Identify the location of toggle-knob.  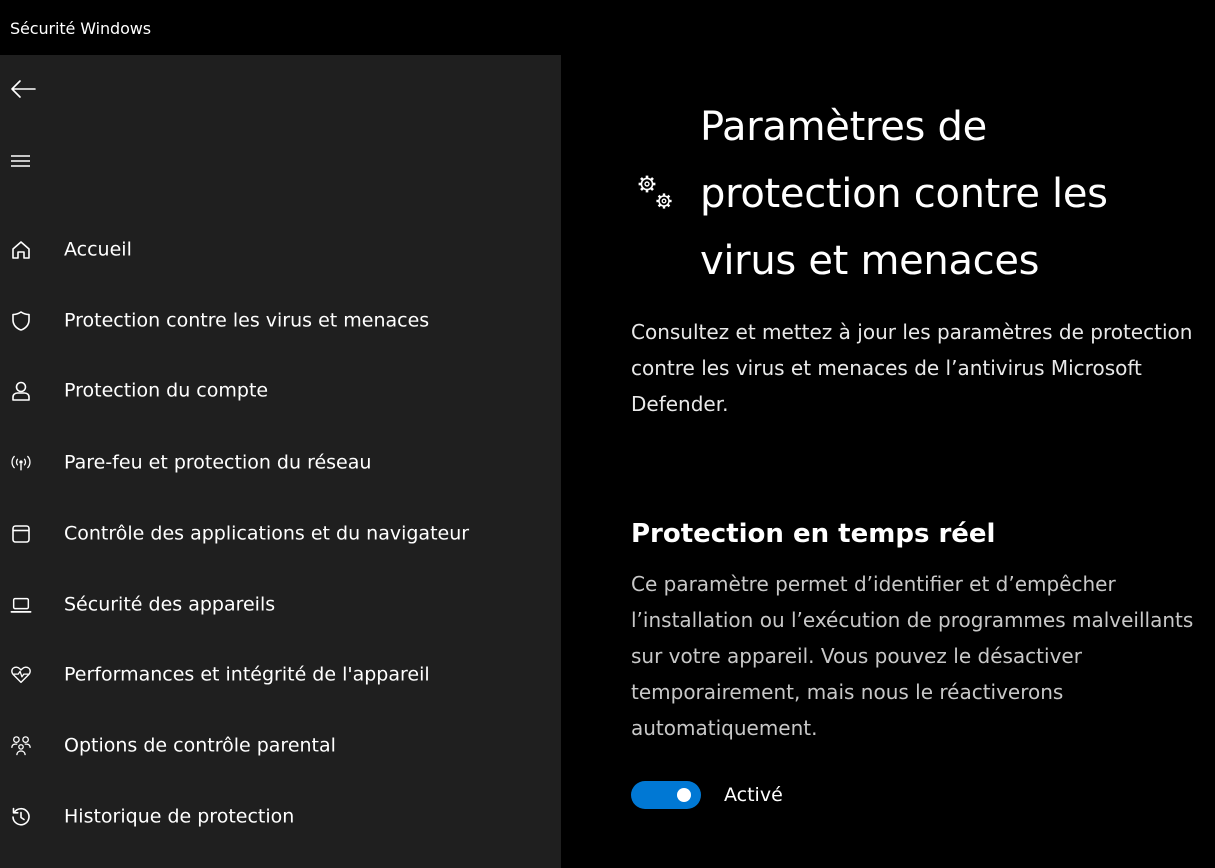
(684, 795).